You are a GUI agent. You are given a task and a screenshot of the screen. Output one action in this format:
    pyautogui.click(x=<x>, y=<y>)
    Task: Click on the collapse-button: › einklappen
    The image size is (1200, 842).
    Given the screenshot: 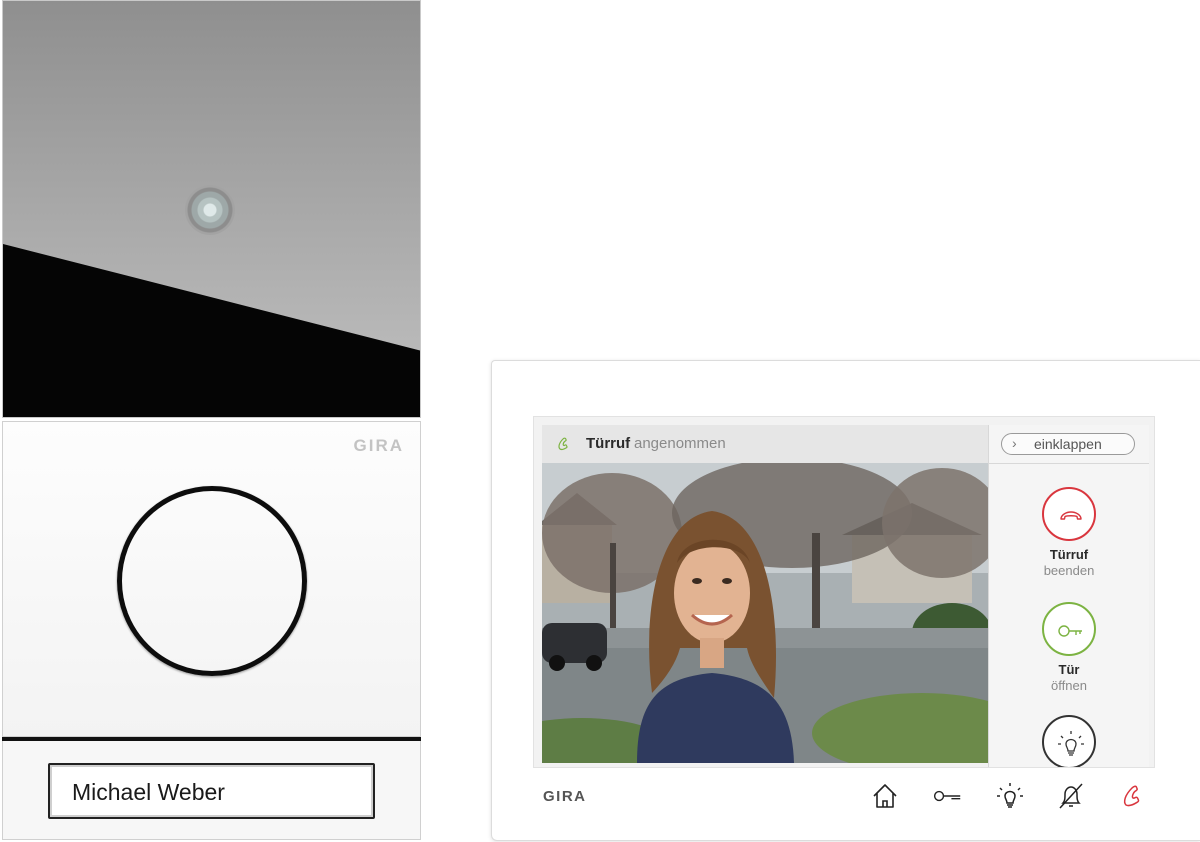 What is the action you would take?
    pyautogui.click(x=1068, y=444)
    